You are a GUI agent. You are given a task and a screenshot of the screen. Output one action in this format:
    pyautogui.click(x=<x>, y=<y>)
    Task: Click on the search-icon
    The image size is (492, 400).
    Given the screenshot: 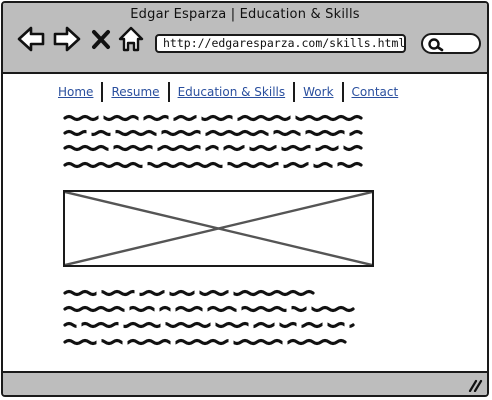 What is the action you would take?
    pyautogui.click(x=436, y=45)
    